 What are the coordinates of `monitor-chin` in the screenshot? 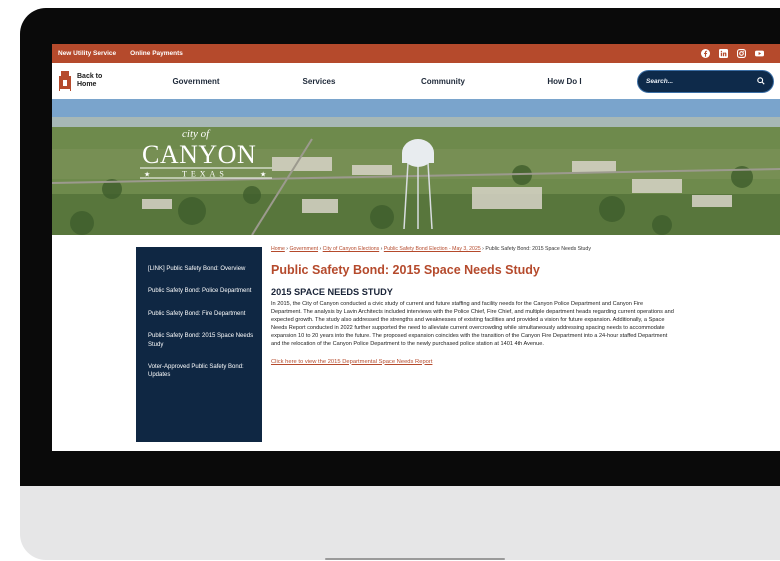 It's located at (400, 519).